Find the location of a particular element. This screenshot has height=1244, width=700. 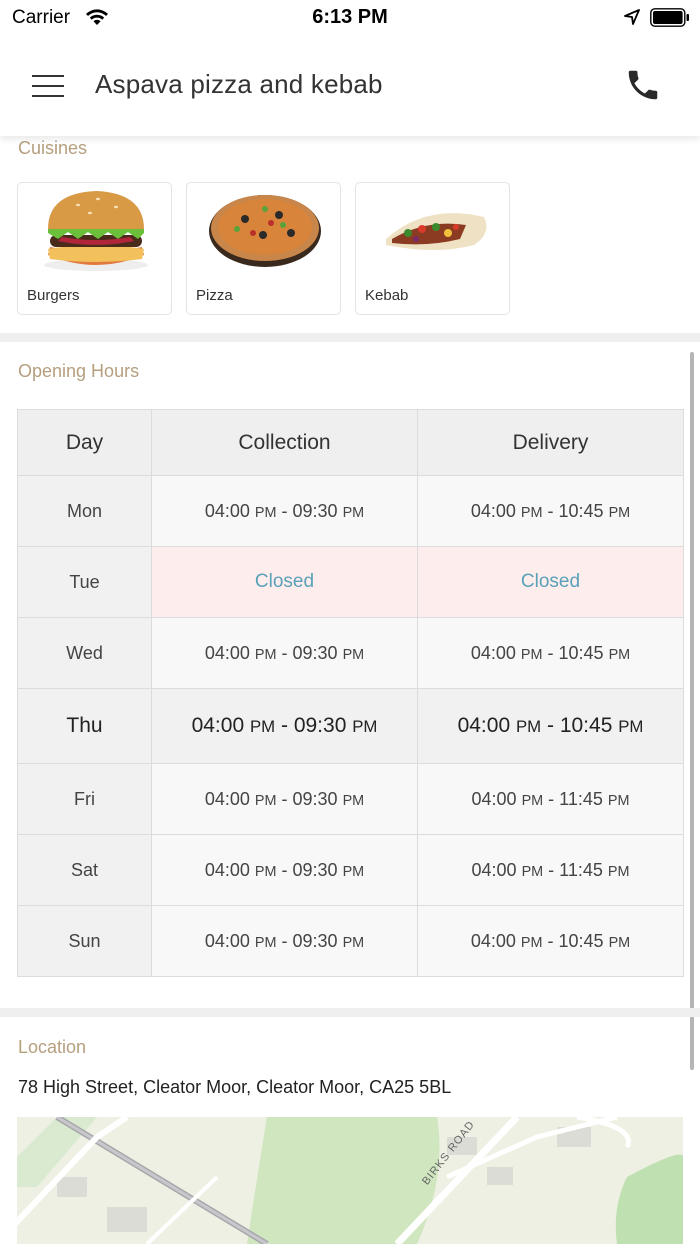

status-bar: Carrier 6:13 PM is located at coordinates (350, 18).